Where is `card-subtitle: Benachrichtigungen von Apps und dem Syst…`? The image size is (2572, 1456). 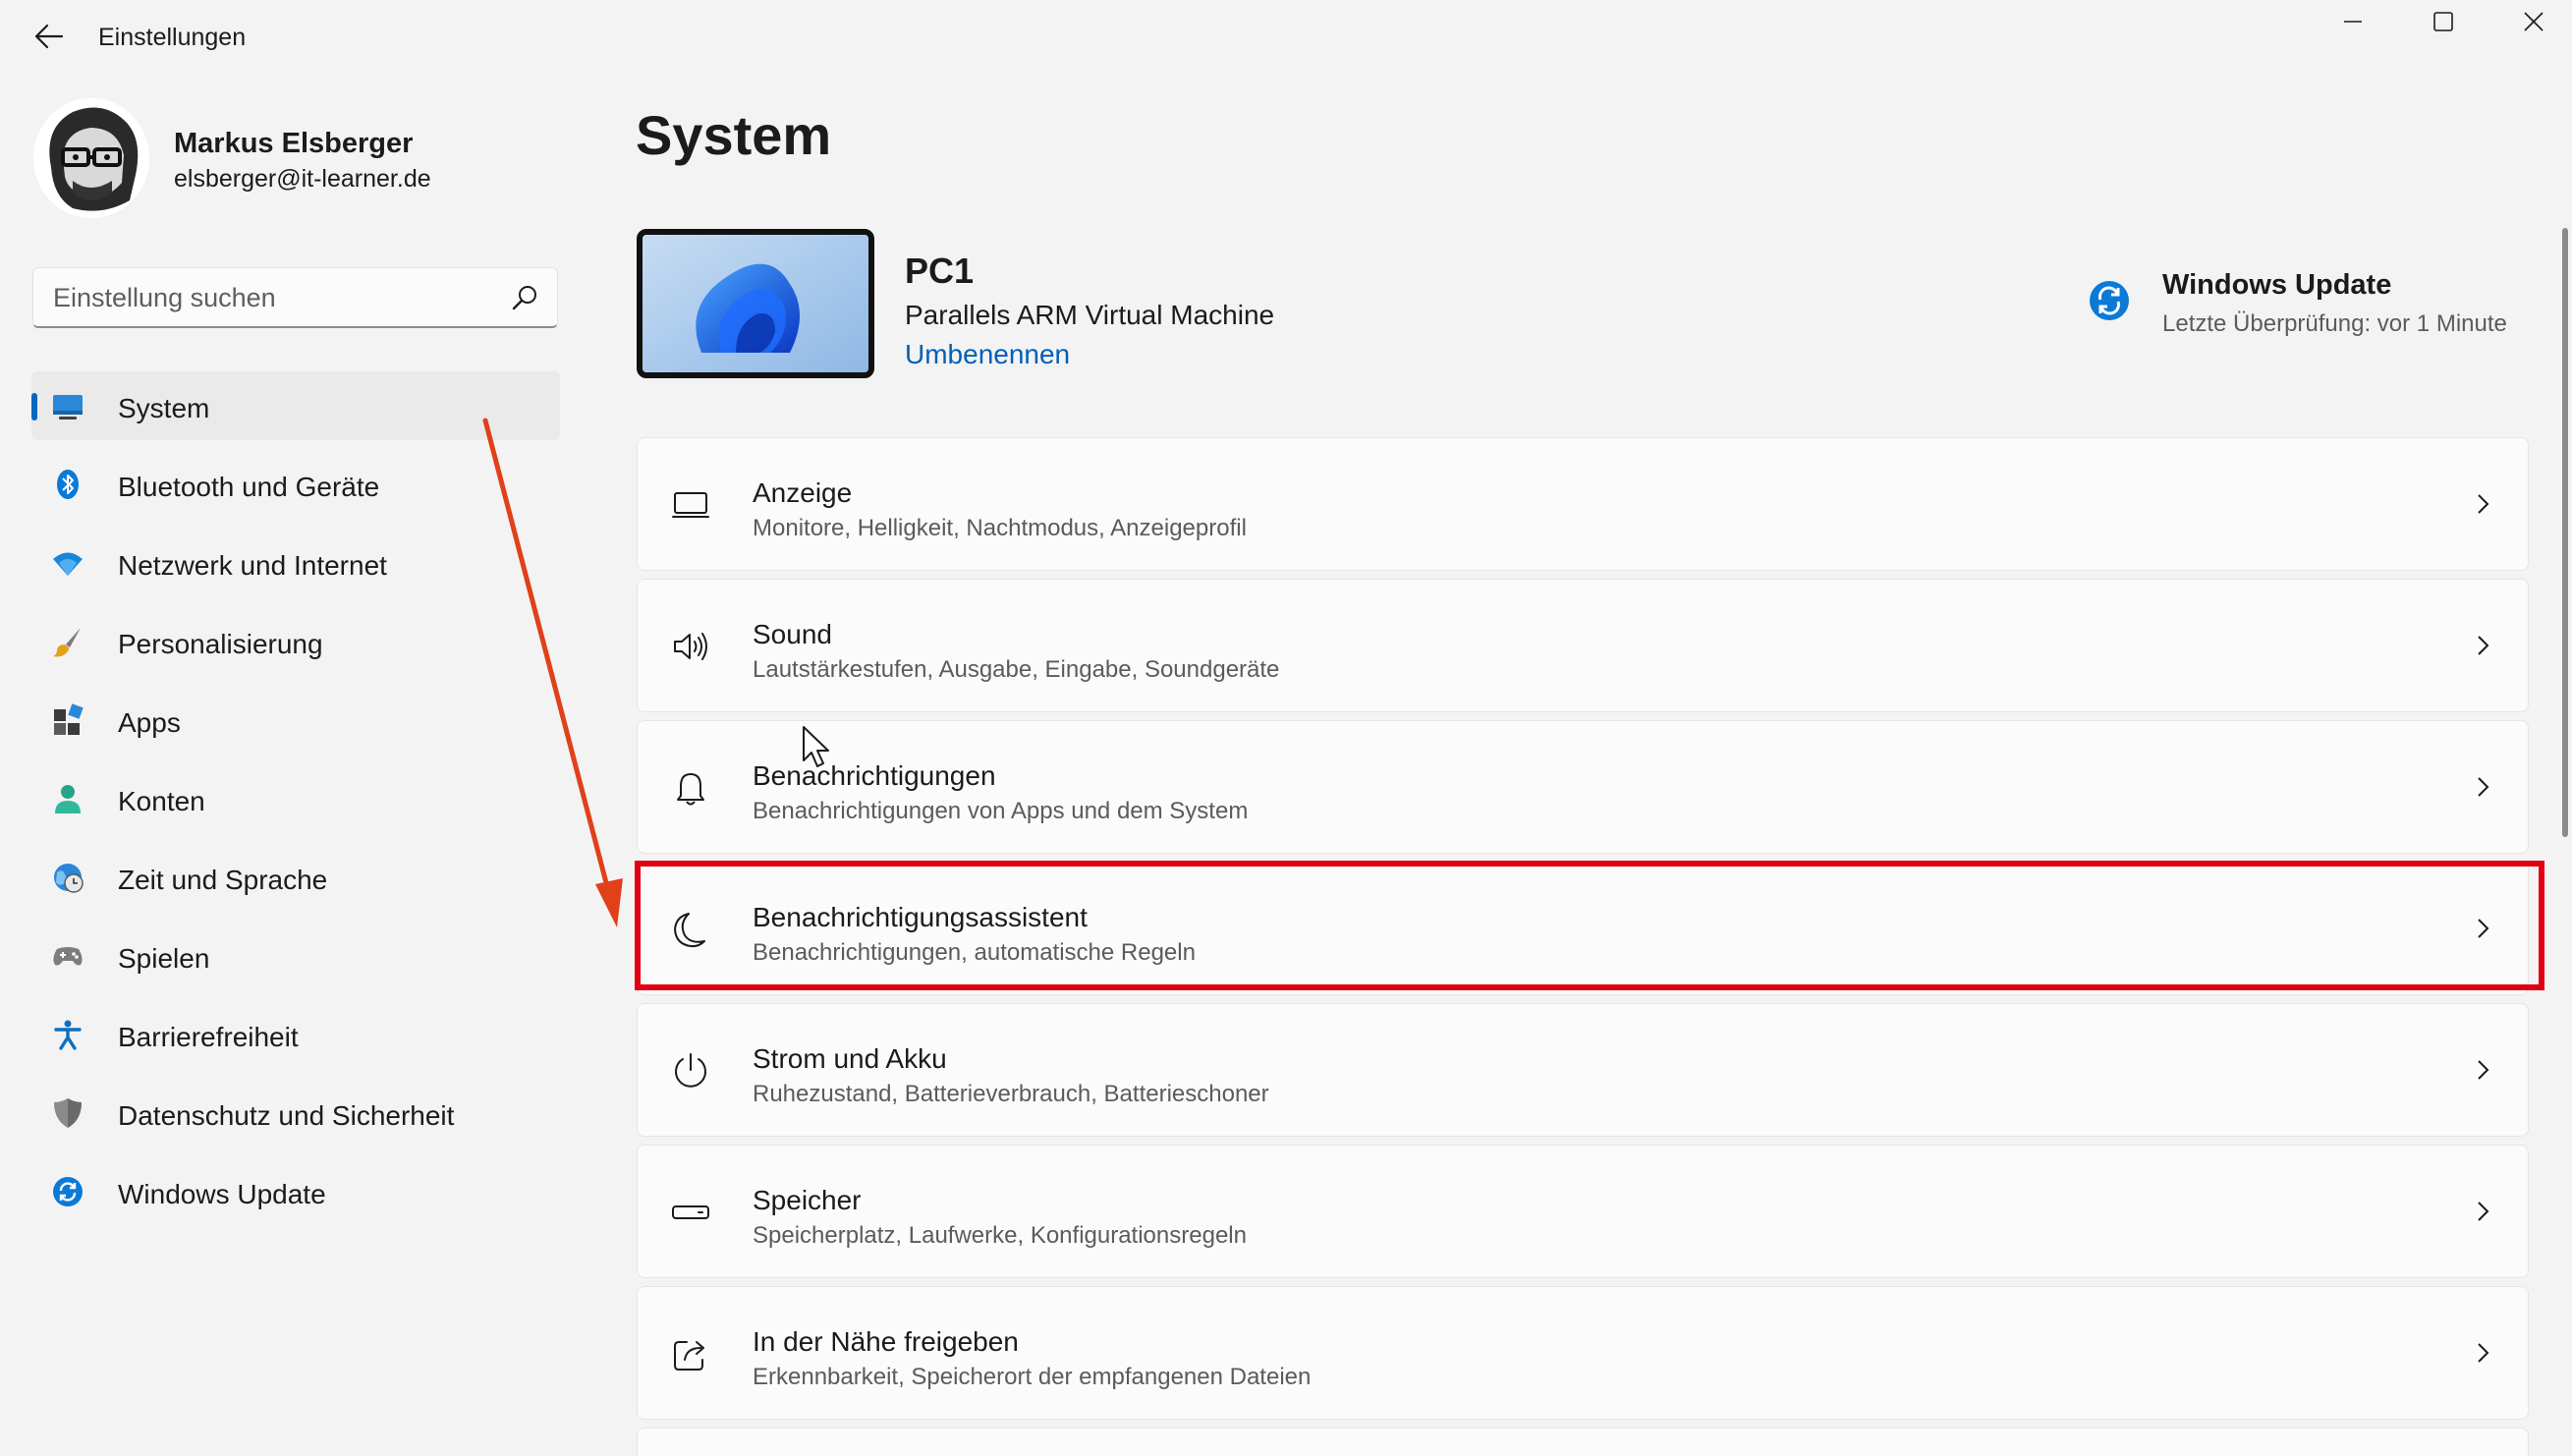
card-subtitle: Benachrichtigungen von Apps und dem Syst… is located at coordinates (1001, 811).